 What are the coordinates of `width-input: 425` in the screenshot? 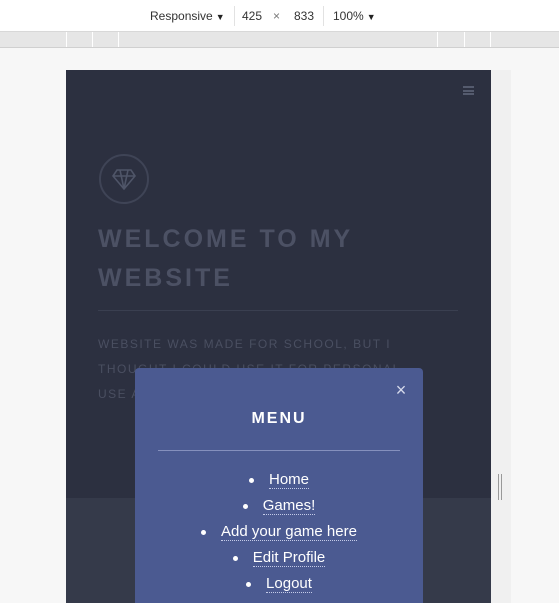 It's located at (252, 16).